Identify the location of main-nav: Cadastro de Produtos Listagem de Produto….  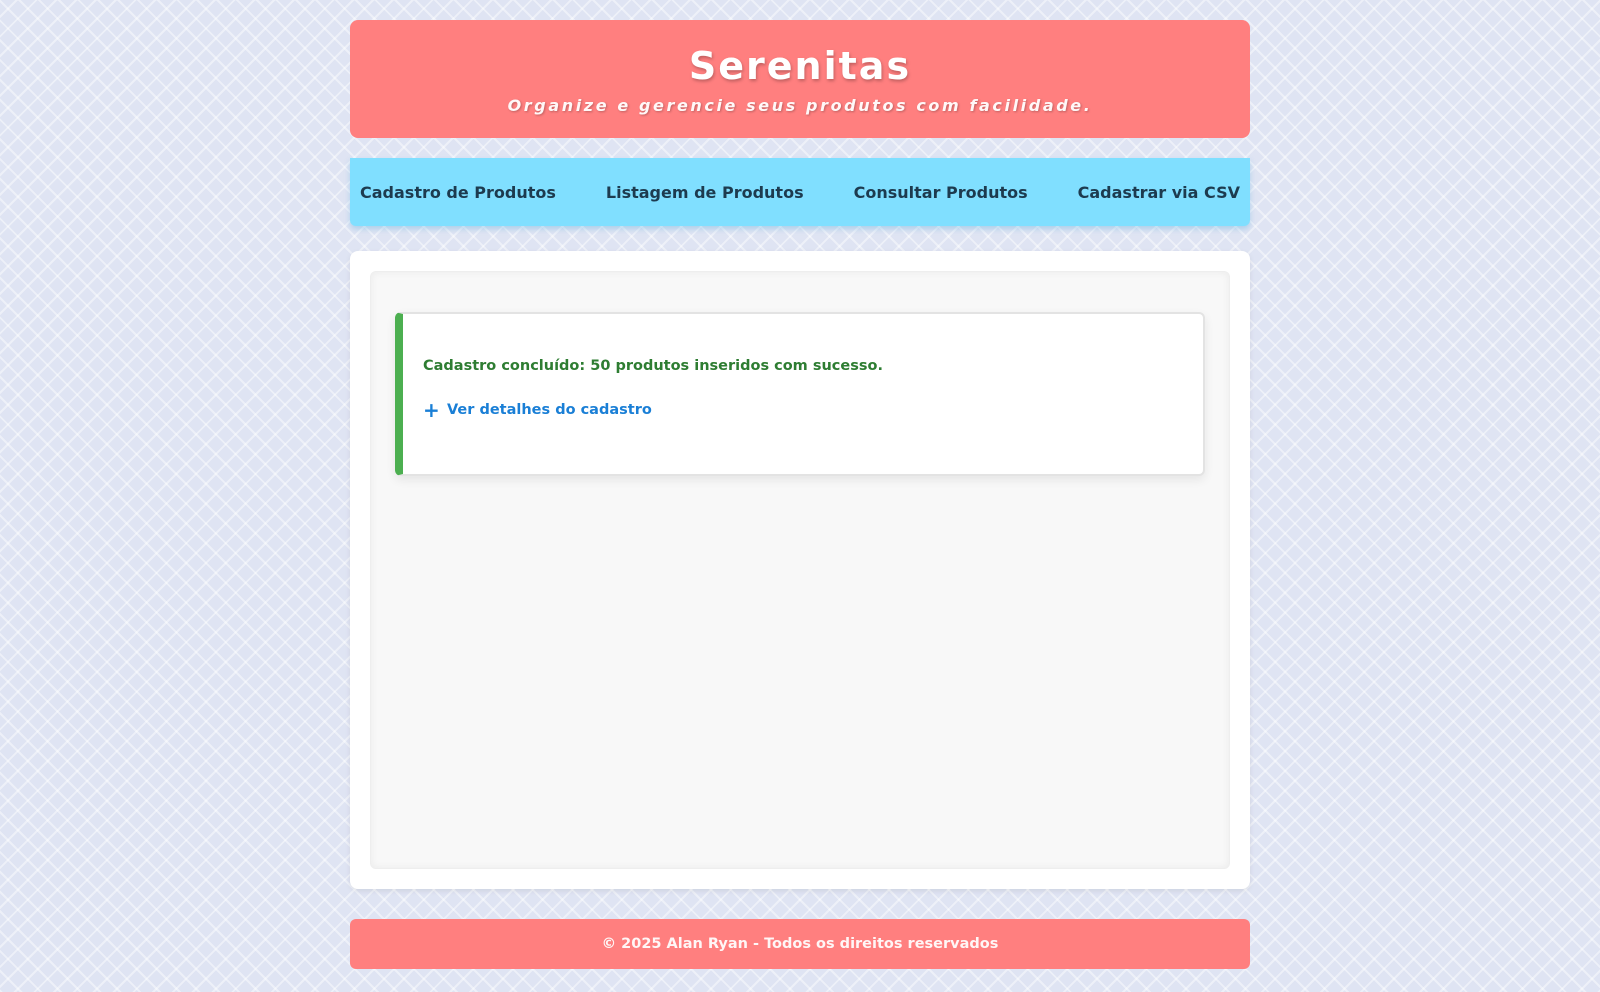
(800, 192).